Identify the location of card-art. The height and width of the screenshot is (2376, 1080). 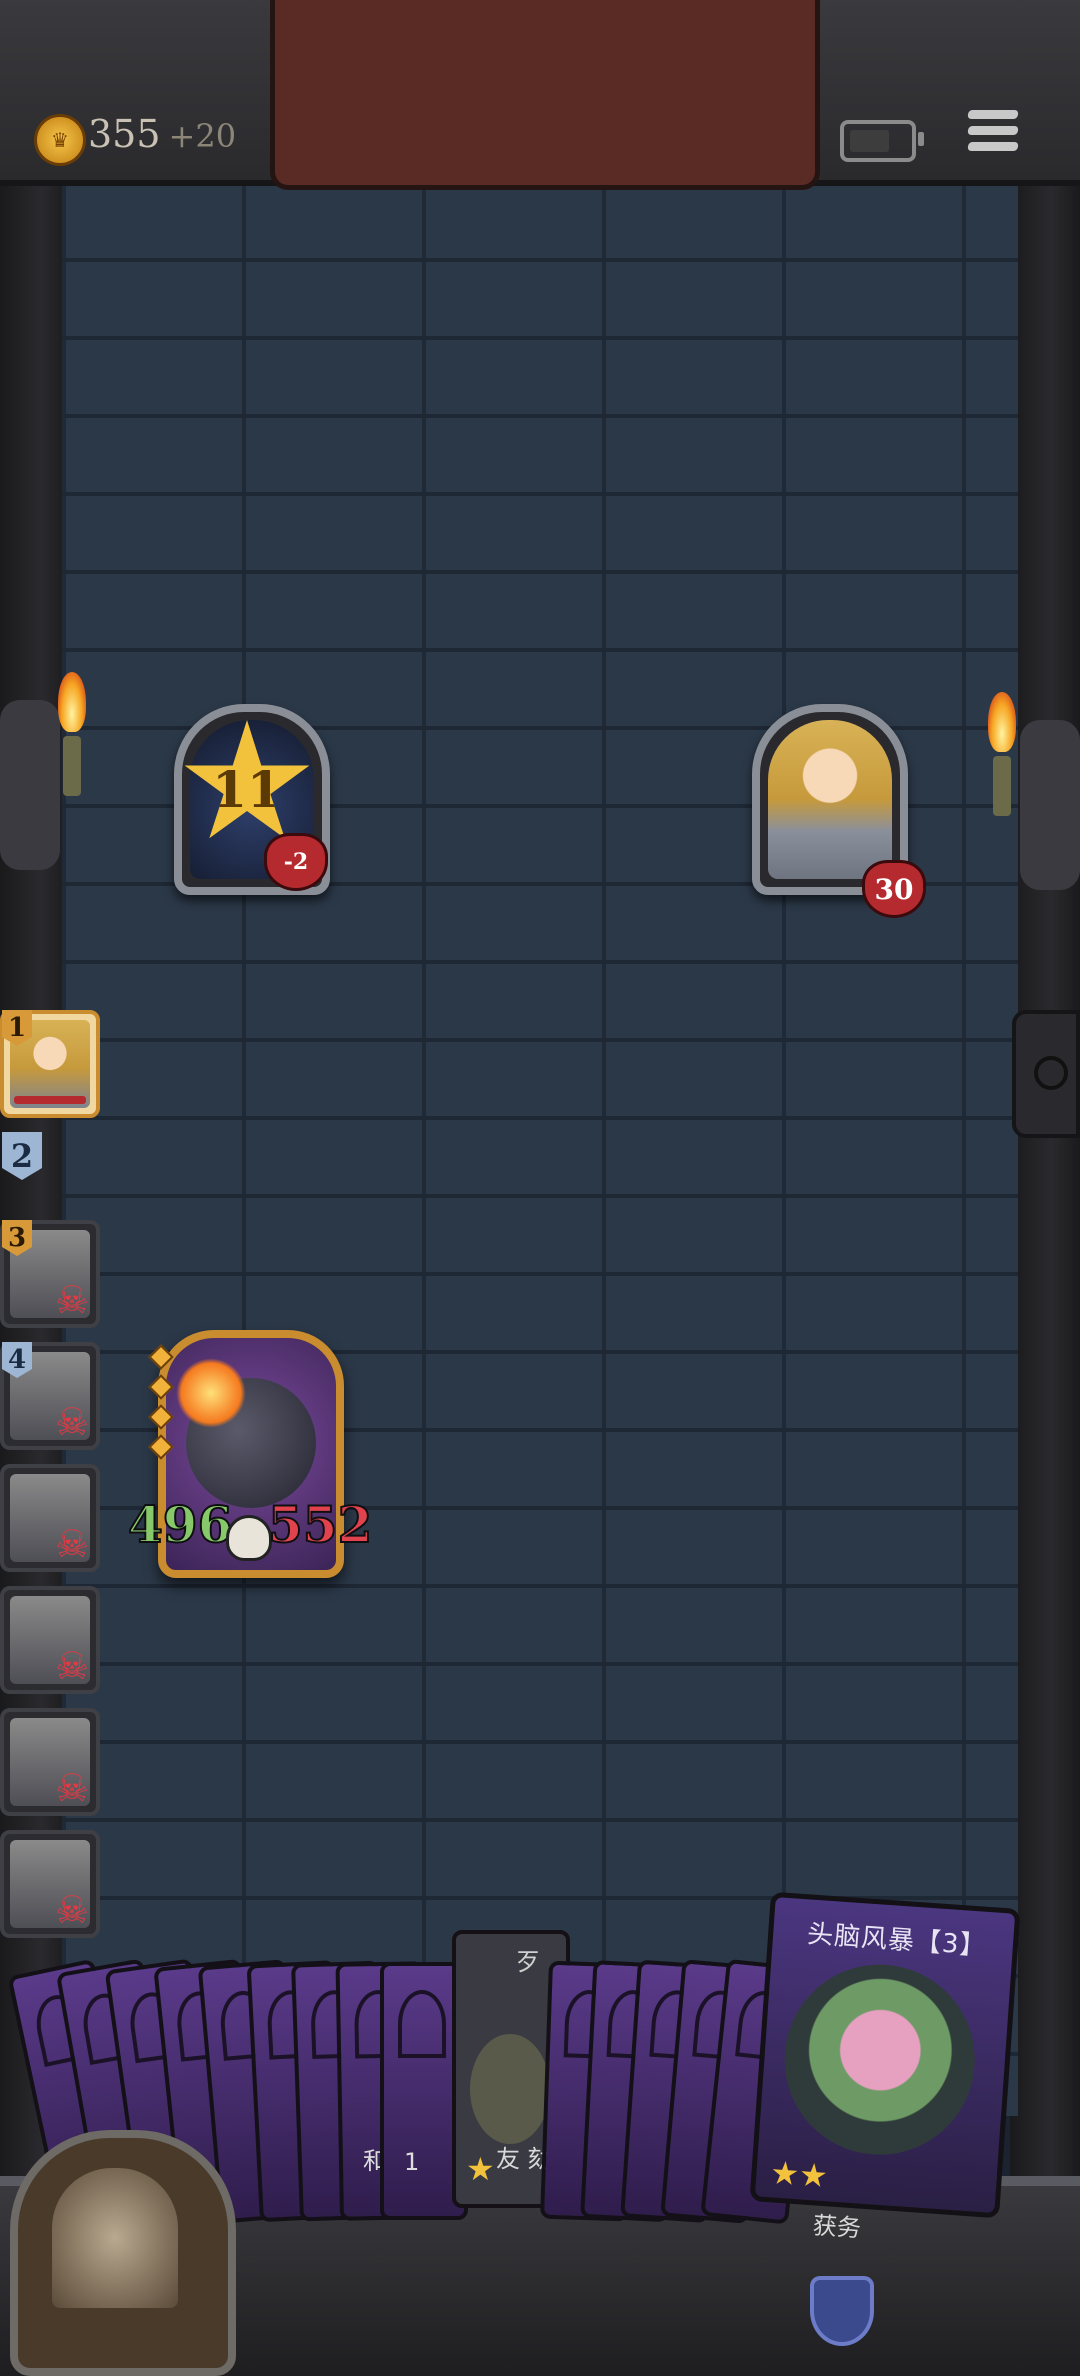
(510, 2089).